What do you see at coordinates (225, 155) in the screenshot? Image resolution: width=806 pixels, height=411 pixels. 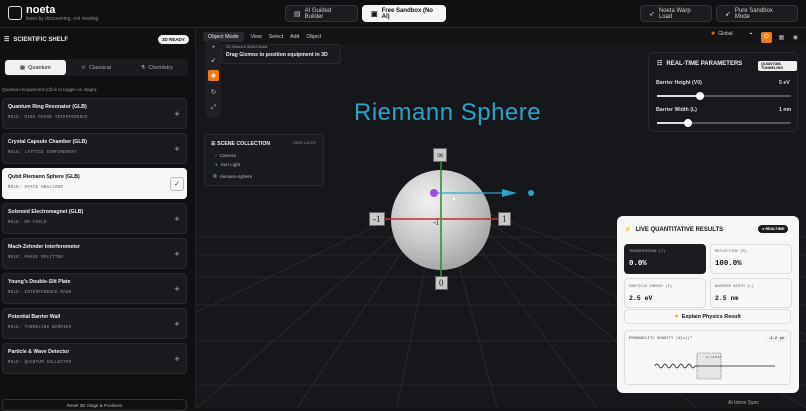 I see `scene-item-camera: ▪ Camera` at bounding box center [225, 155].